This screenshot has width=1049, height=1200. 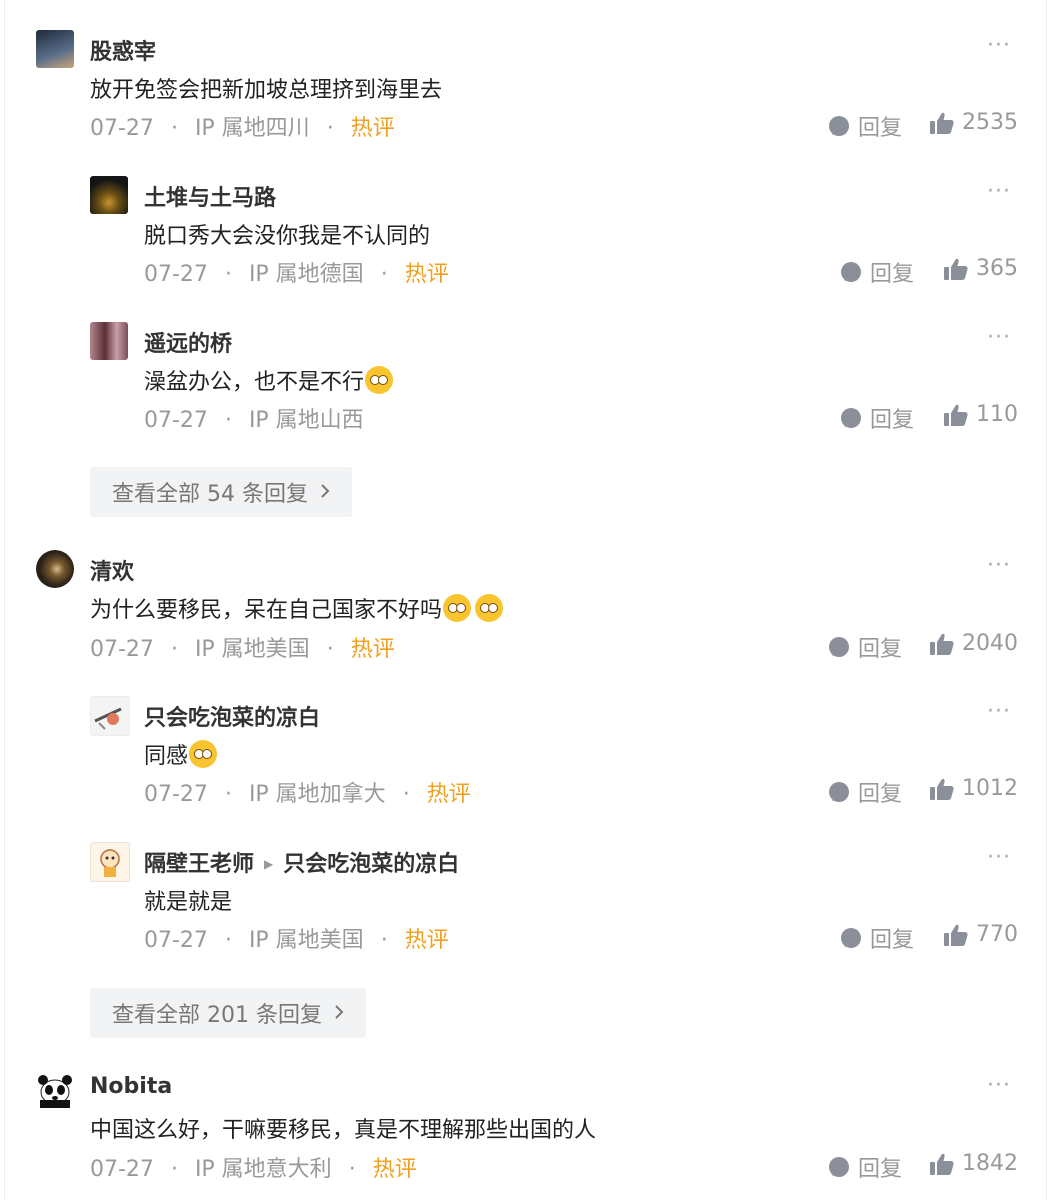 I want to click on like-button: 770, so click(x=981, y=934).